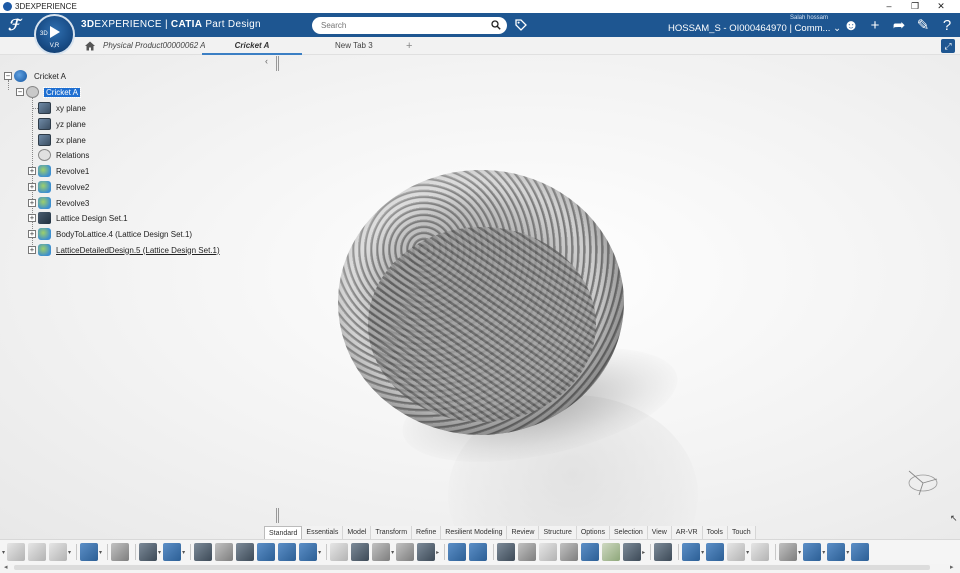 The width and height of the screenshot is (960, 573). Describe the element at coordinates (923, 25) in the screenshot. I see `tools-icon: ✎` at that location.